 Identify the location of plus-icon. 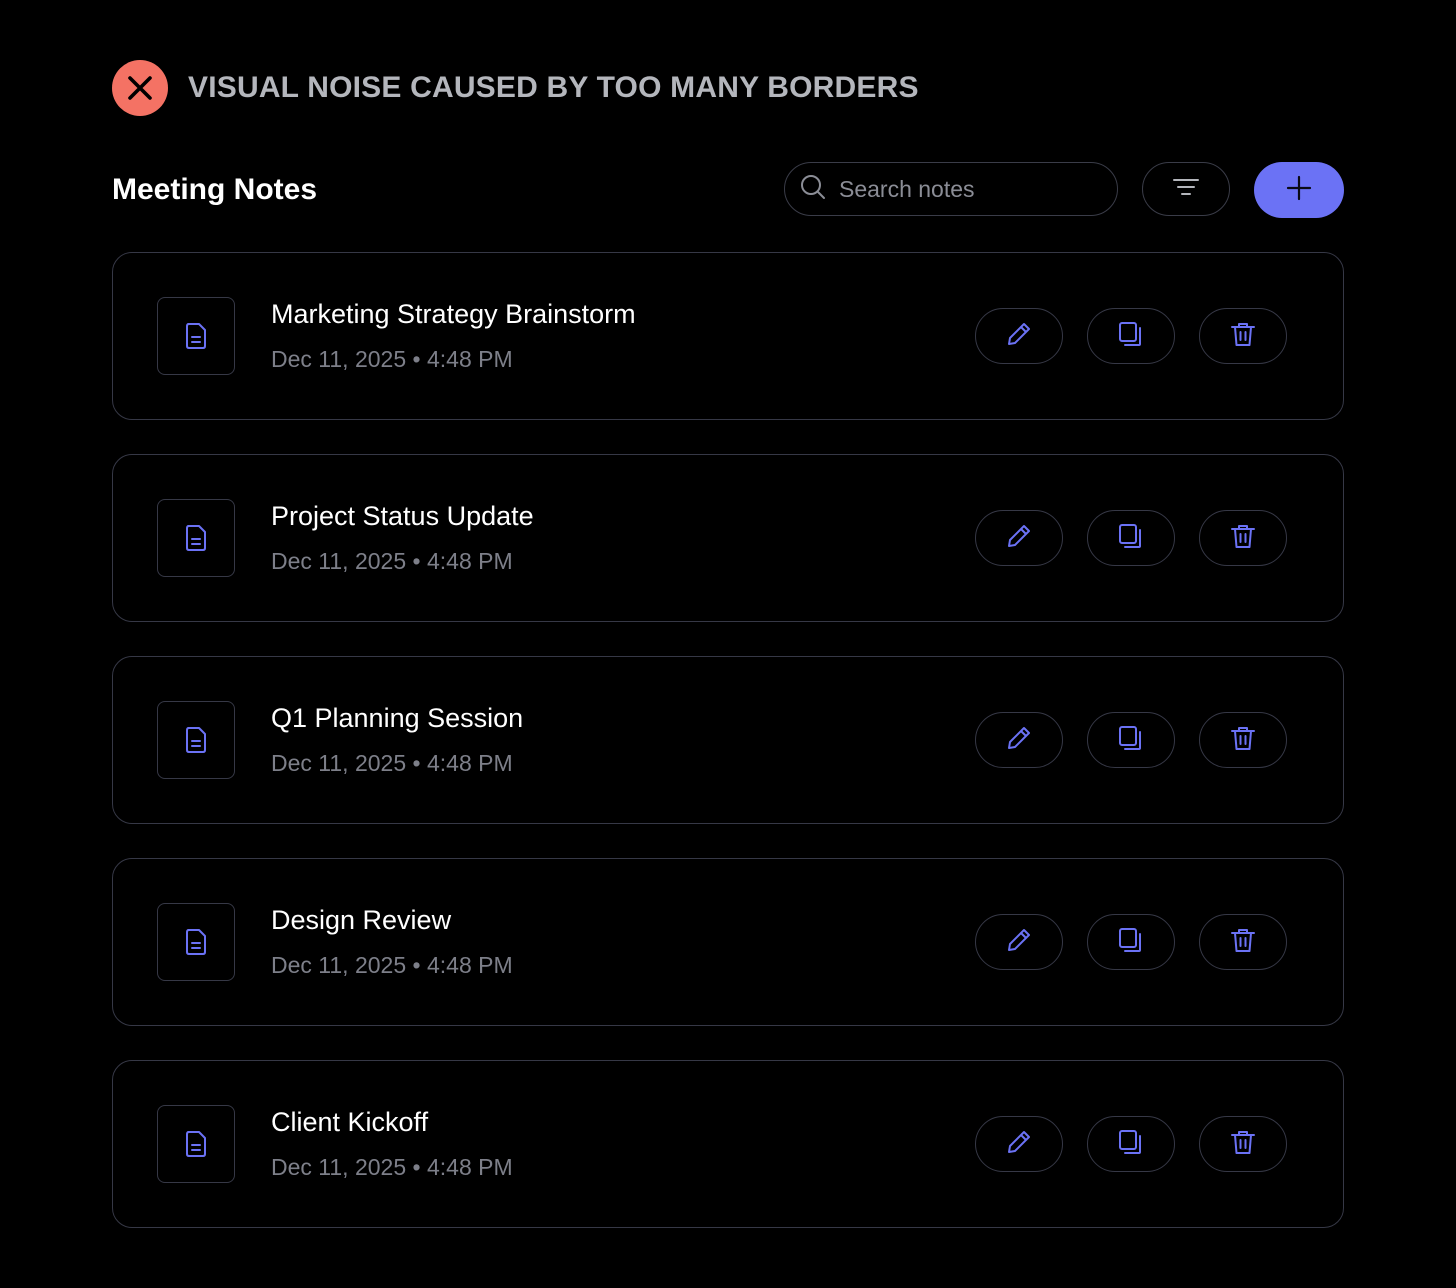
(1299, 190).